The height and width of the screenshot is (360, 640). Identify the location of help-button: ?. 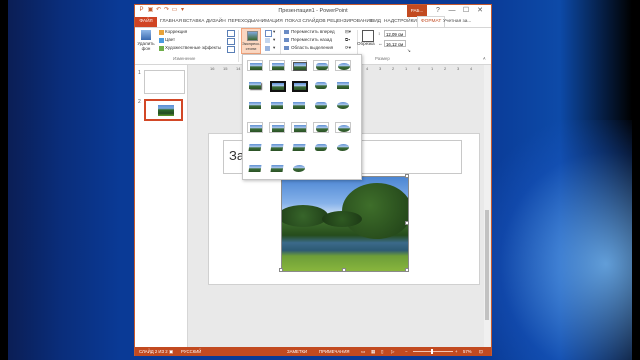
(438, 10).